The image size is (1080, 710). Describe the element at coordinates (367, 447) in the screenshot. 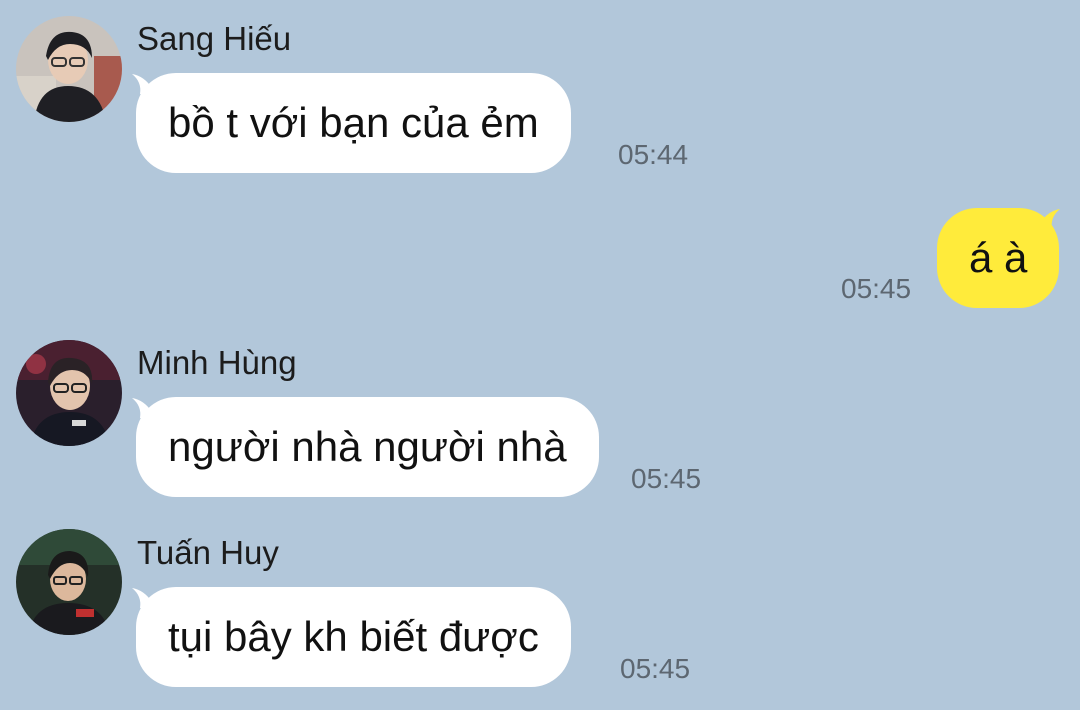

I see `message-bubble: người nhà người nhà` at that location.